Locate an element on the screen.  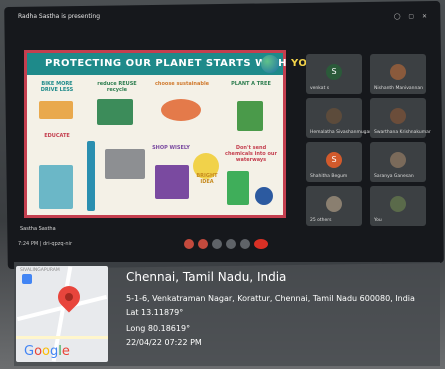
participant-tile: Swarthana Krishnakumar is located at coordinates (400, 118).